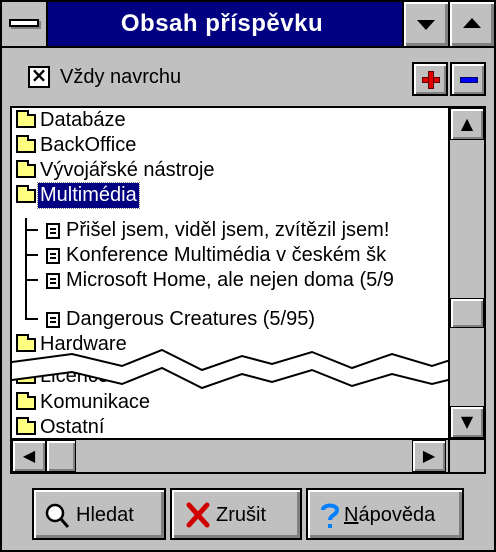 Image resolution: width=496 pixels, height=552 pixels. What do you see at coordinates (26, 194) in the screenshot?
I see `open-folder-icon` at bounding box center [26, 194].